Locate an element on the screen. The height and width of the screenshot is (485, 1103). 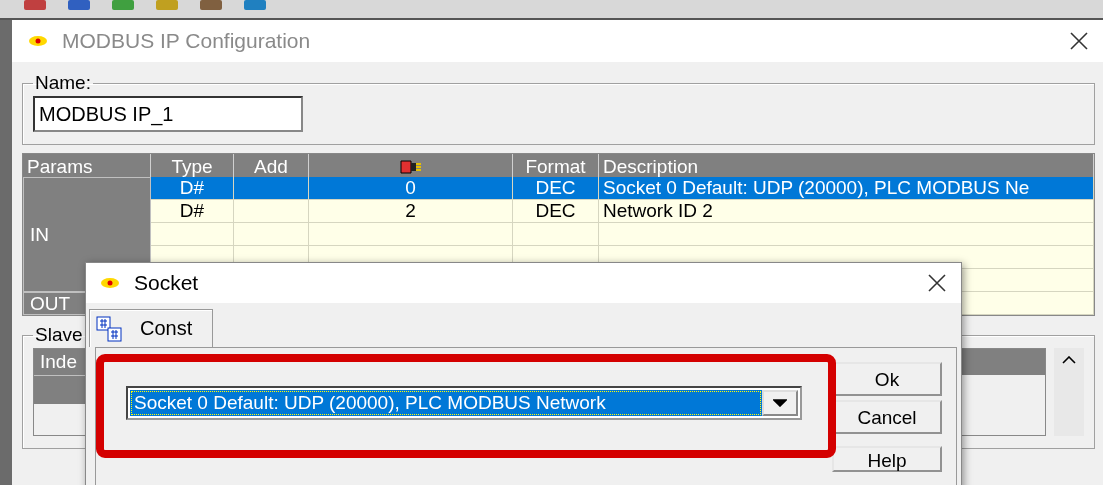
column-header: Add is located at coordinates (271, 166).